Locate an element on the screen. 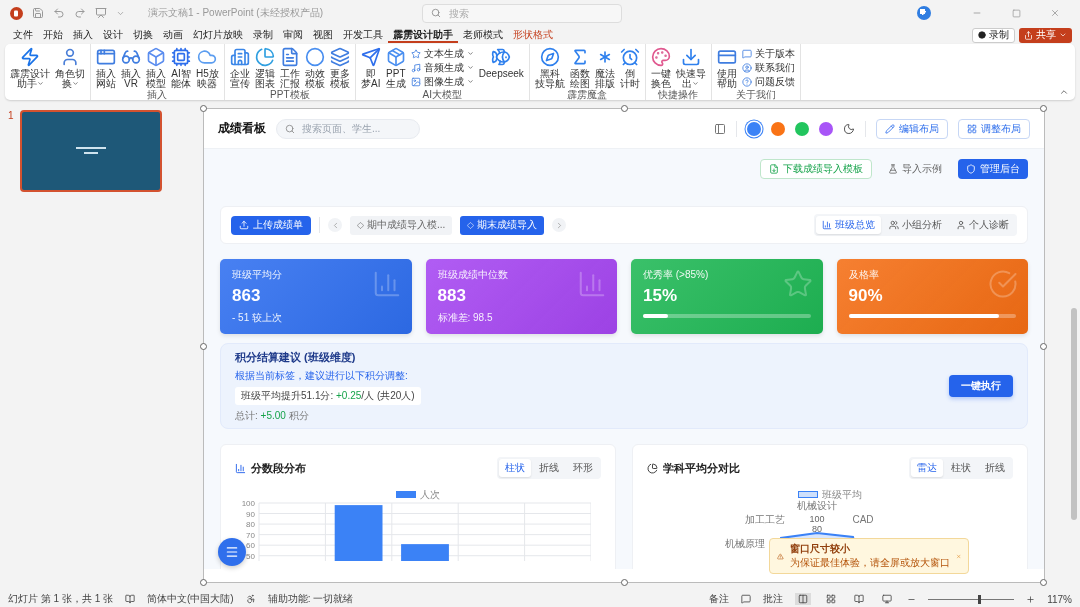 This screenshot has width=1080, height=607. zoom-in-icon is located at coordinates (1031, 599).